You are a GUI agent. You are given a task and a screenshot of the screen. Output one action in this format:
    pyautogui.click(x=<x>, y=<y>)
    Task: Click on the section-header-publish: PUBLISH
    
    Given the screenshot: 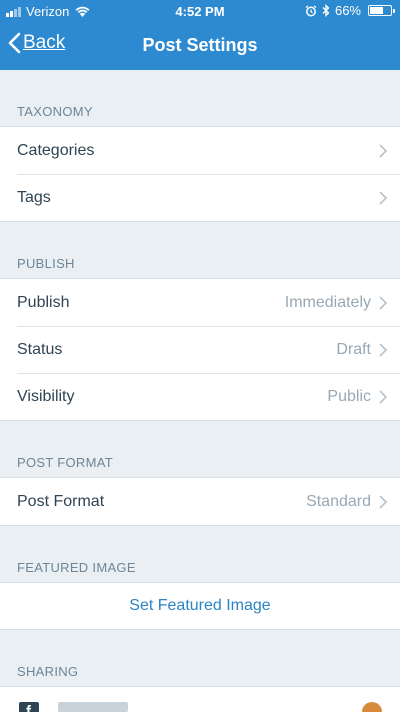 What is the action you would take?
    pyautogui.click(x=200, y=250)
    